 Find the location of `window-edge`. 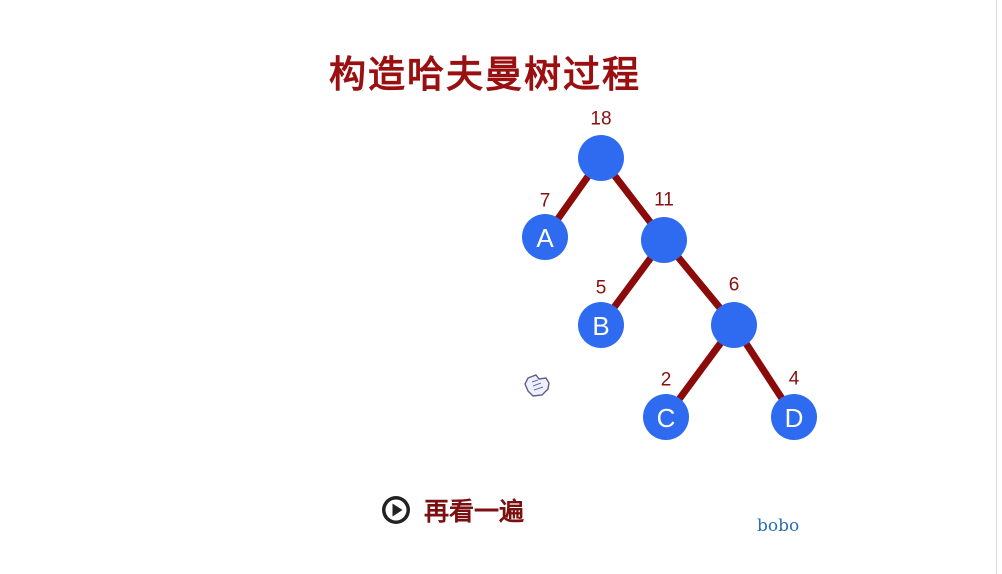

window-edge is located at coordinates (996, 287).